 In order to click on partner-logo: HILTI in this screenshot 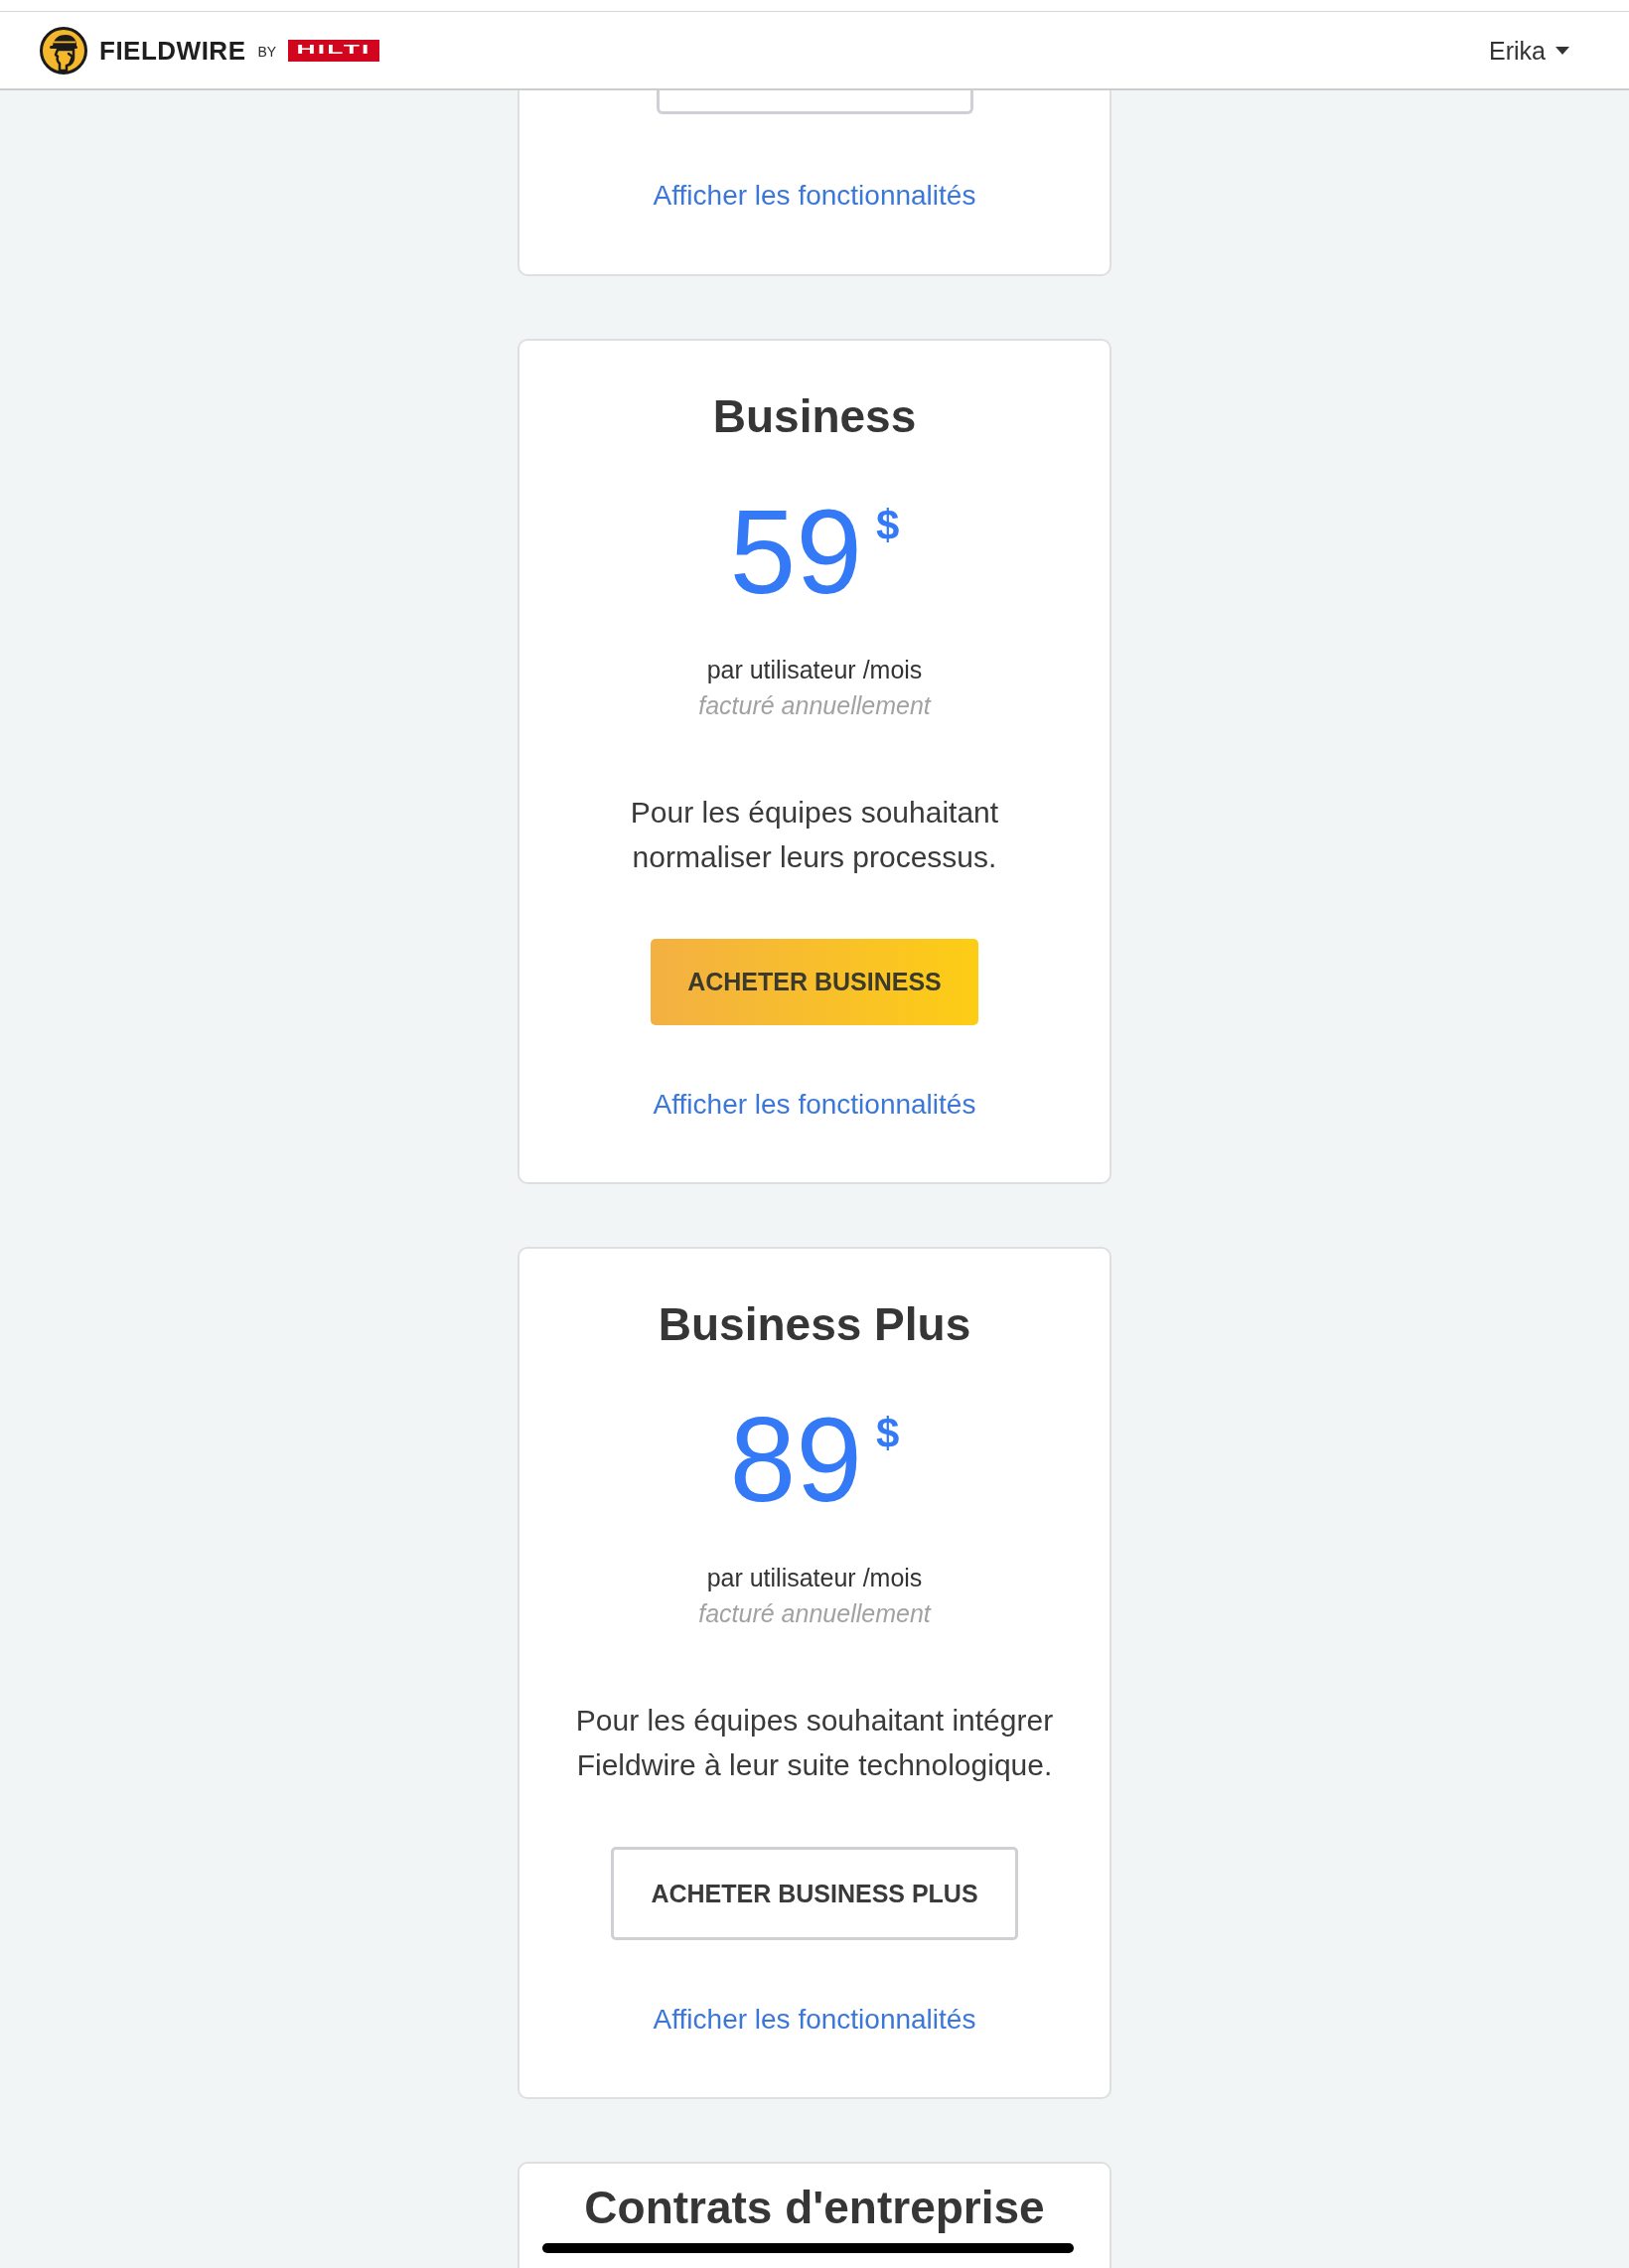, I will do `click(334, 50)`.